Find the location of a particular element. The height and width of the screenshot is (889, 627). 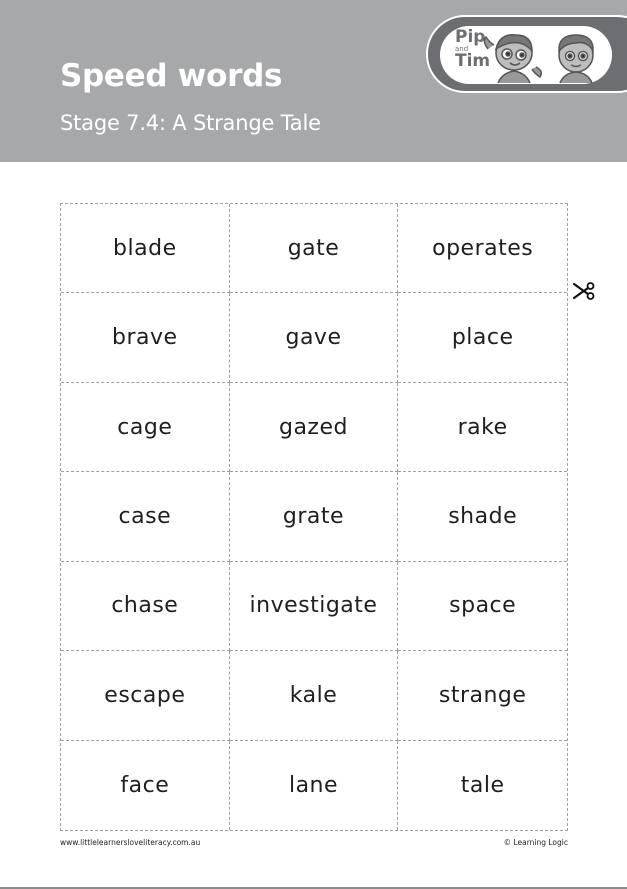

word-card: chase is located at coordinates (145, 606).